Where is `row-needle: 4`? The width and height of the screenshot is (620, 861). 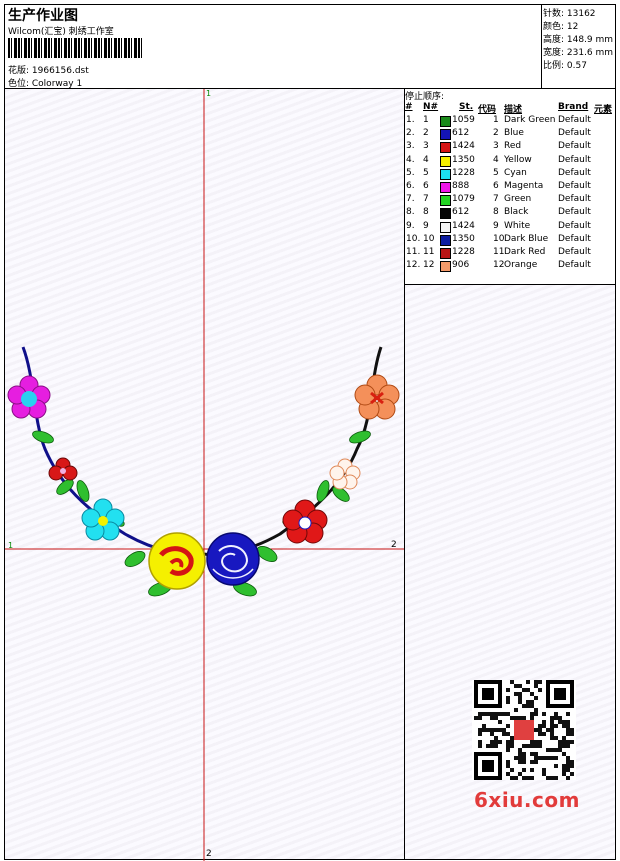
row-needle: 4 is located at coordinates (426, 159).